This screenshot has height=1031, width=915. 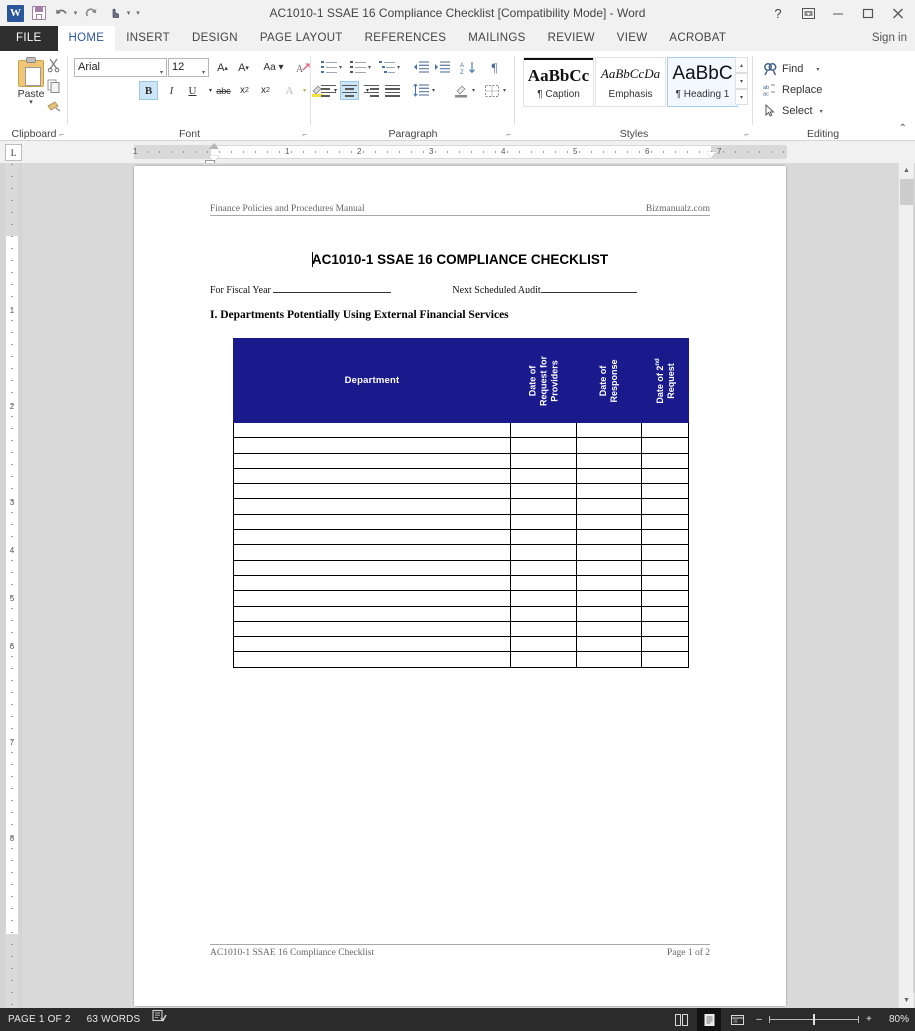 I want to click on tab-selector-button: L, so click(x=13, y=152).